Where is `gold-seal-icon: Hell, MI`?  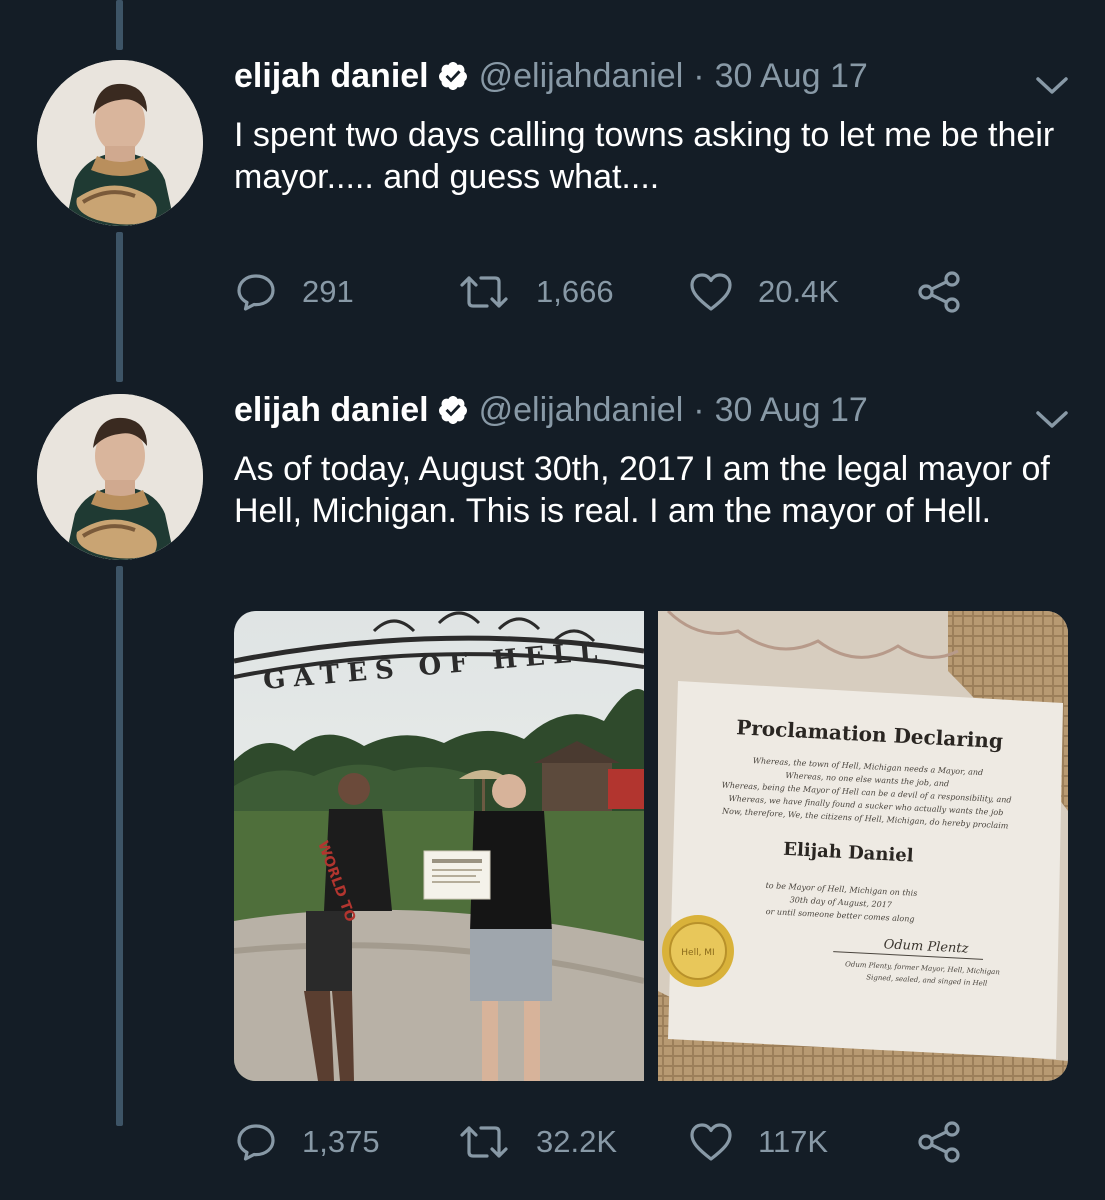
gold-seal-icon: Hell, MI is located at coordinates (698, 951).